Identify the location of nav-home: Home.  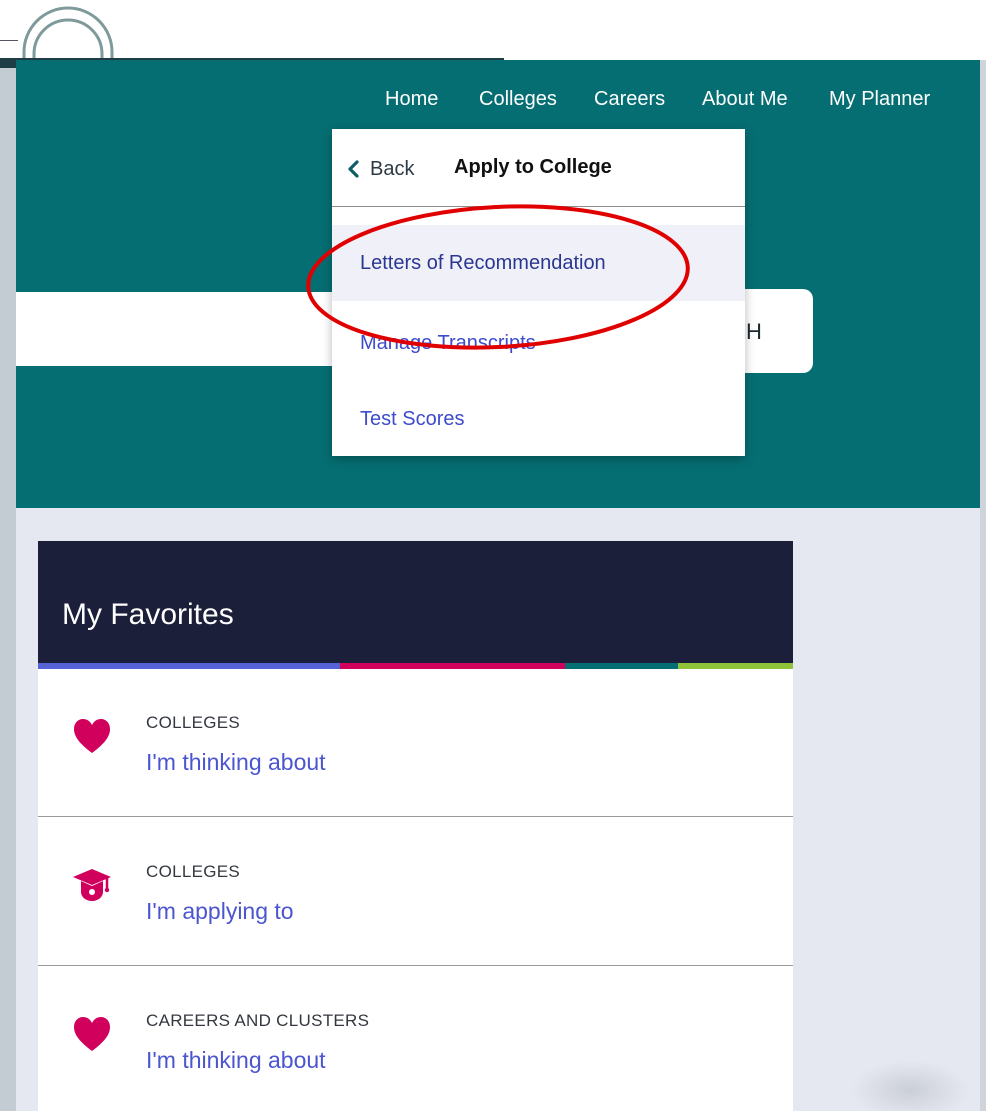
(411, 99).